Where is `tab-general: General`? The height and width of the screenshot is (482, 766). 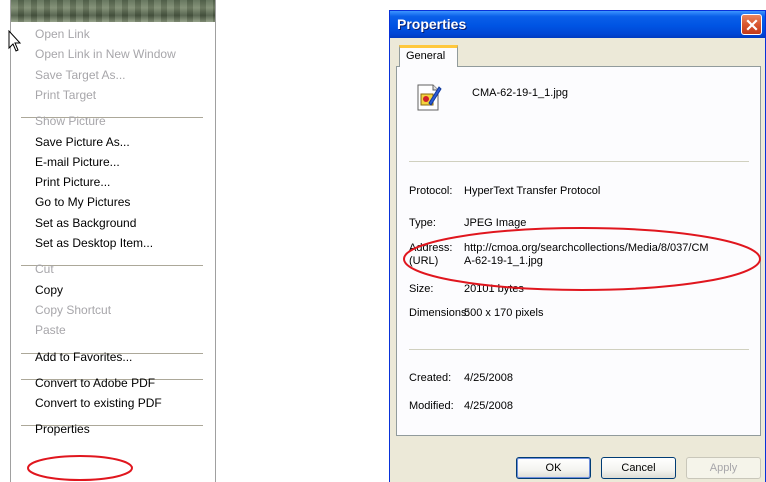
tab-general: General is located at coordinates (428, 56).